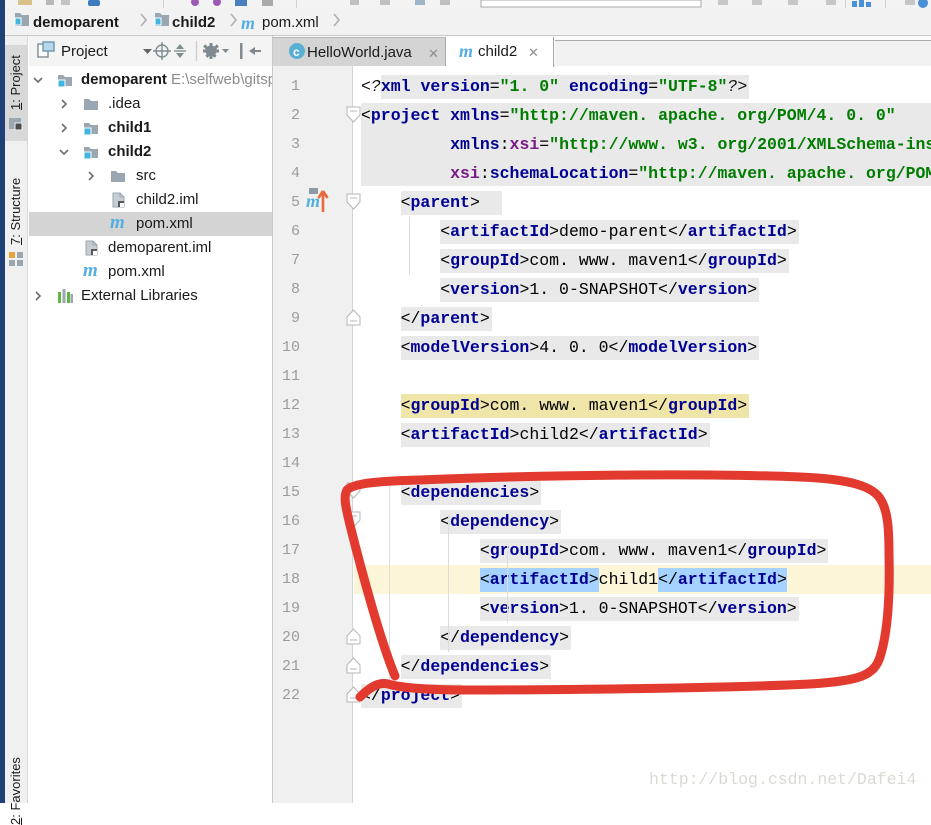 This screenshot has height=825, width=931. Describe the element at coordinates (296, 52) in the screenshot. I see `svg-text: c` at that location.